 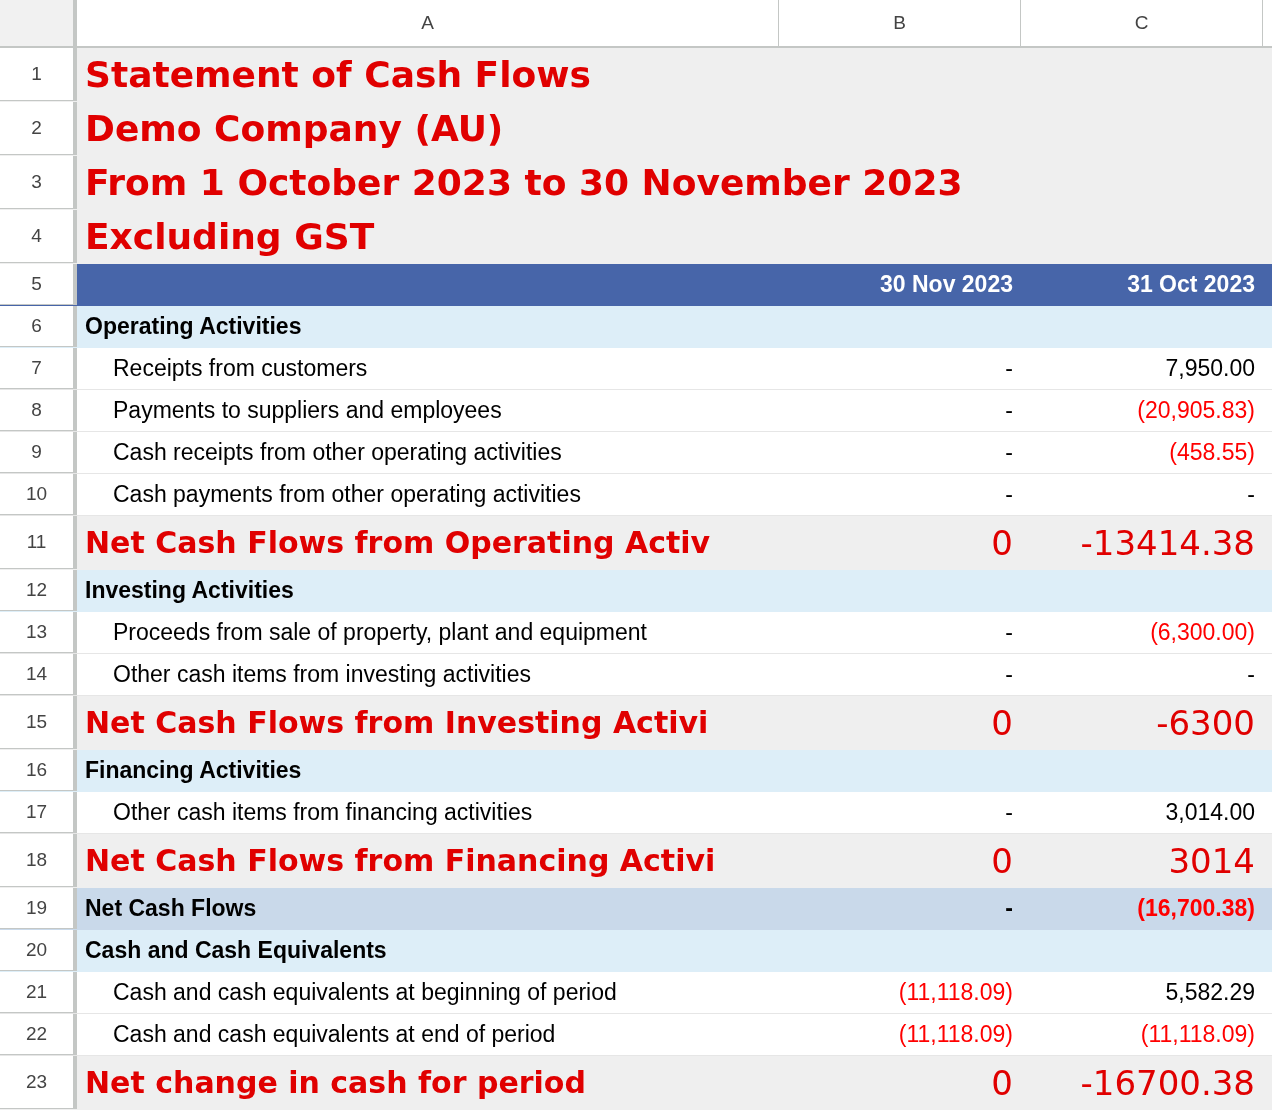 What do you see at coordinates (38, 992) in the screenshot?
I see `row-header: 21` at bounding box center [38, 992].